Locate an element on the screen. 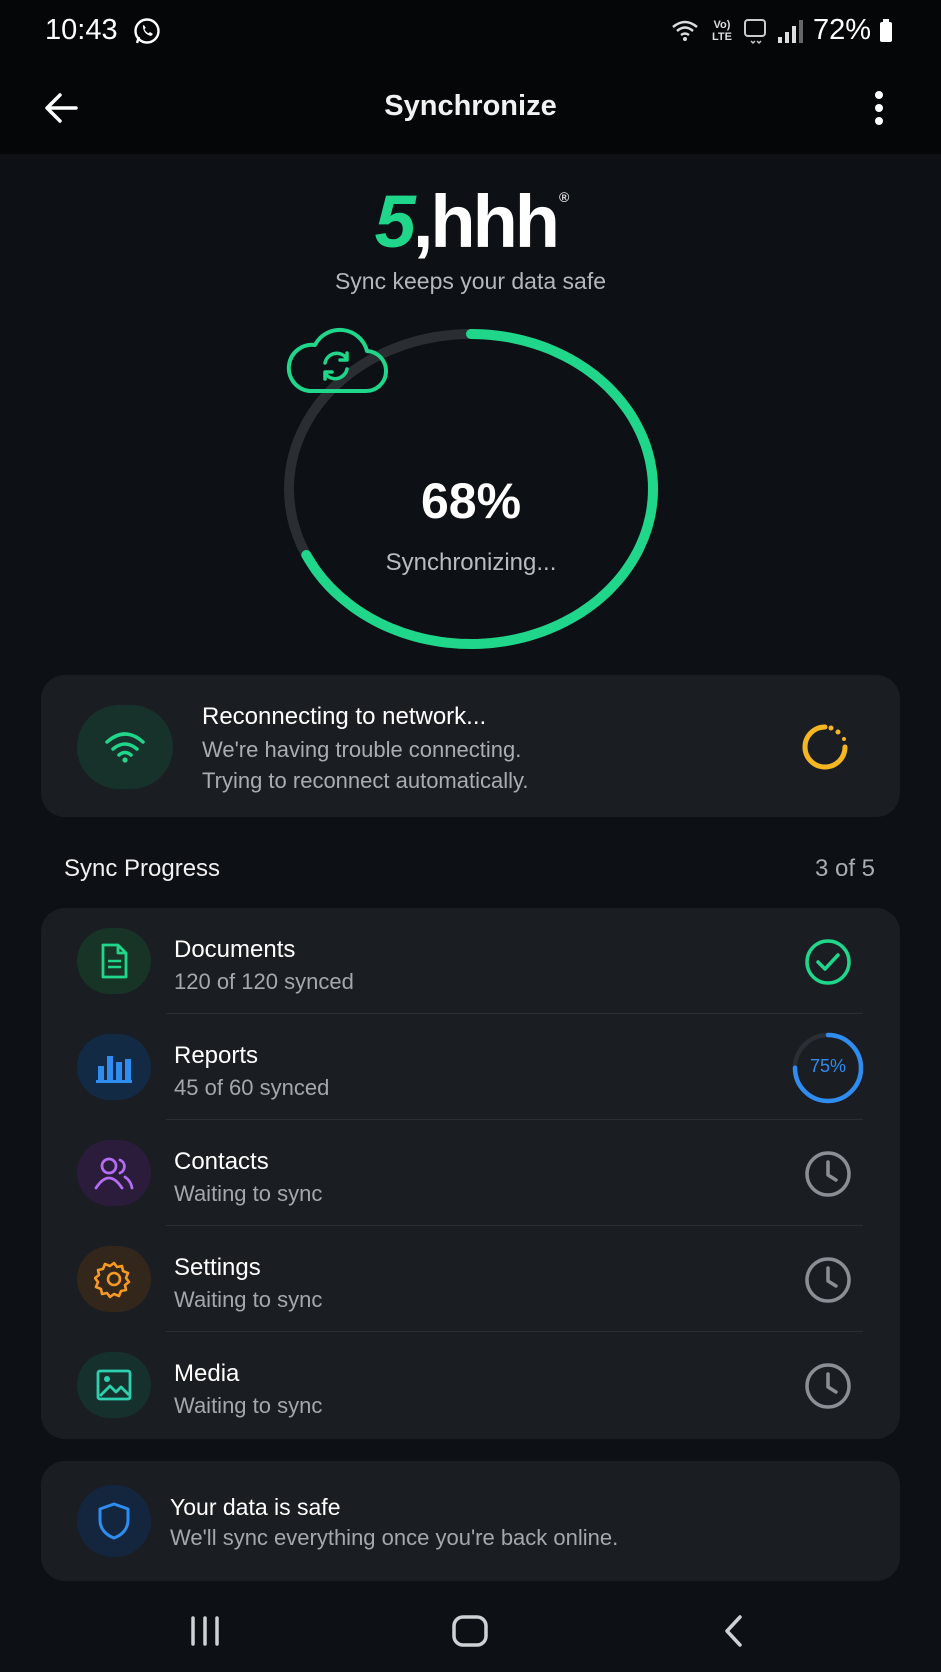  wifi-call-icon is located at coordinates (685, 30).